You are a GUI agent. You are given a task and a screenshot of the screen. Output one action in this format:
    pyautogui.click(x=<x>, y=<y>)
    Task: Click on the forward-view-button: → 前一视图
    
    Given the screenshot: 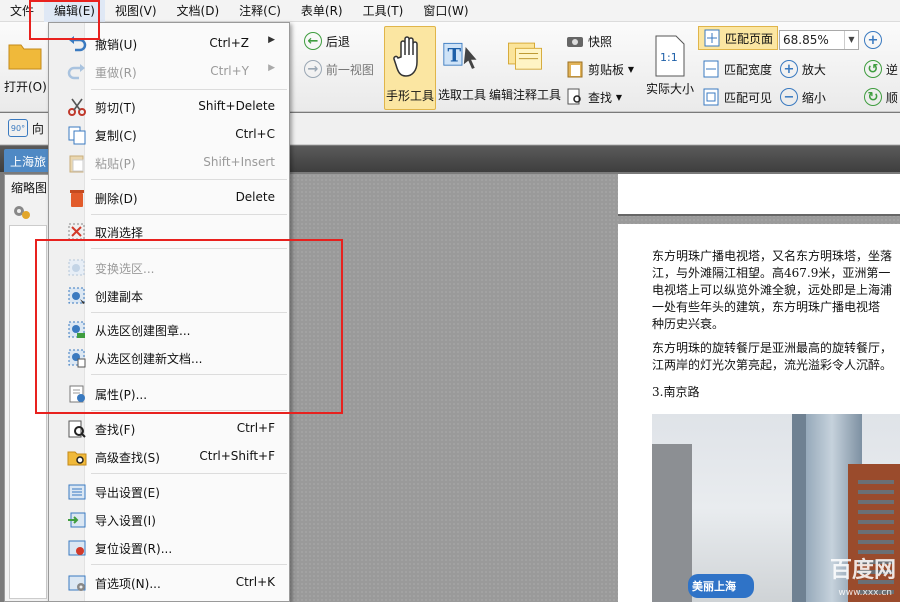 What is the action you would take?
    pyautogui.click(x=339, y=69)
    